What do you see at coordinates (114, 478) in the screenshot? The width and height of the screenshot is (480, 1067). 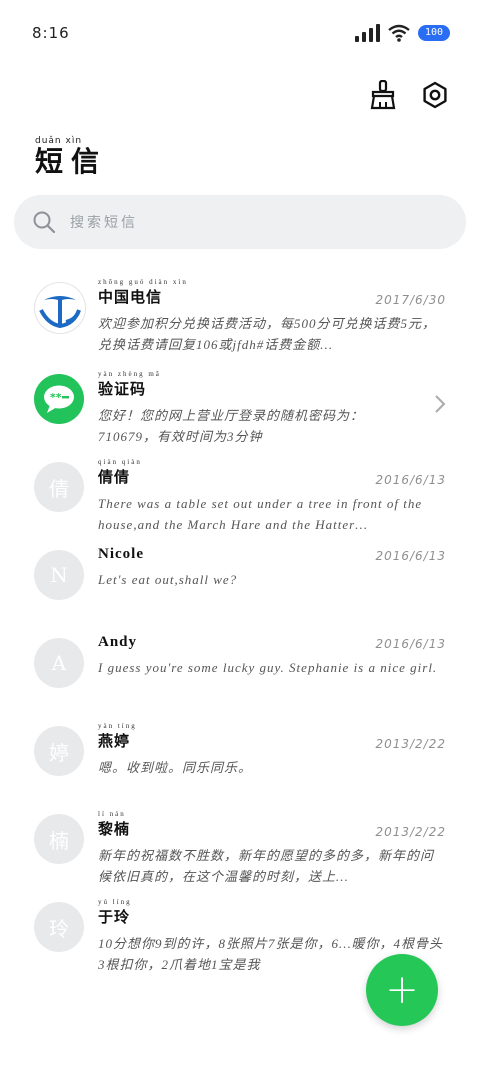 I see `sender-label: 倩倩` at bounding box center [114, 478].